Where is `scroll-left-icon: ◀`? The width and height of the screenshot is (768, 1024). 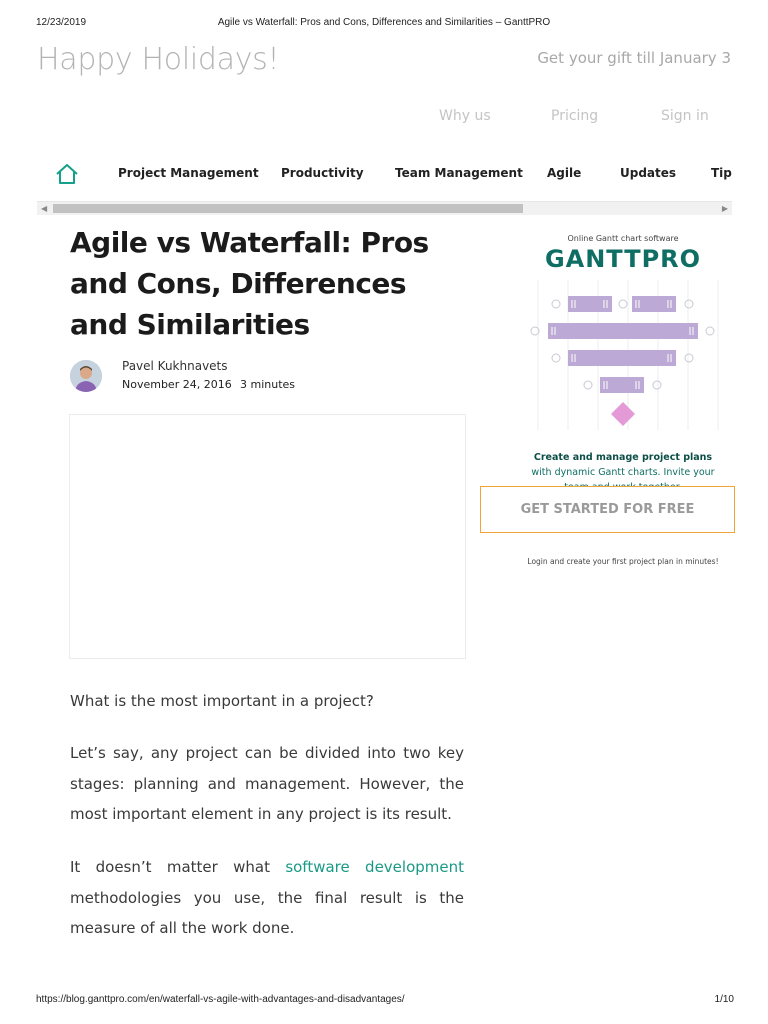 scroll-left-icon: ◀ is located at coordinates (44, 209).